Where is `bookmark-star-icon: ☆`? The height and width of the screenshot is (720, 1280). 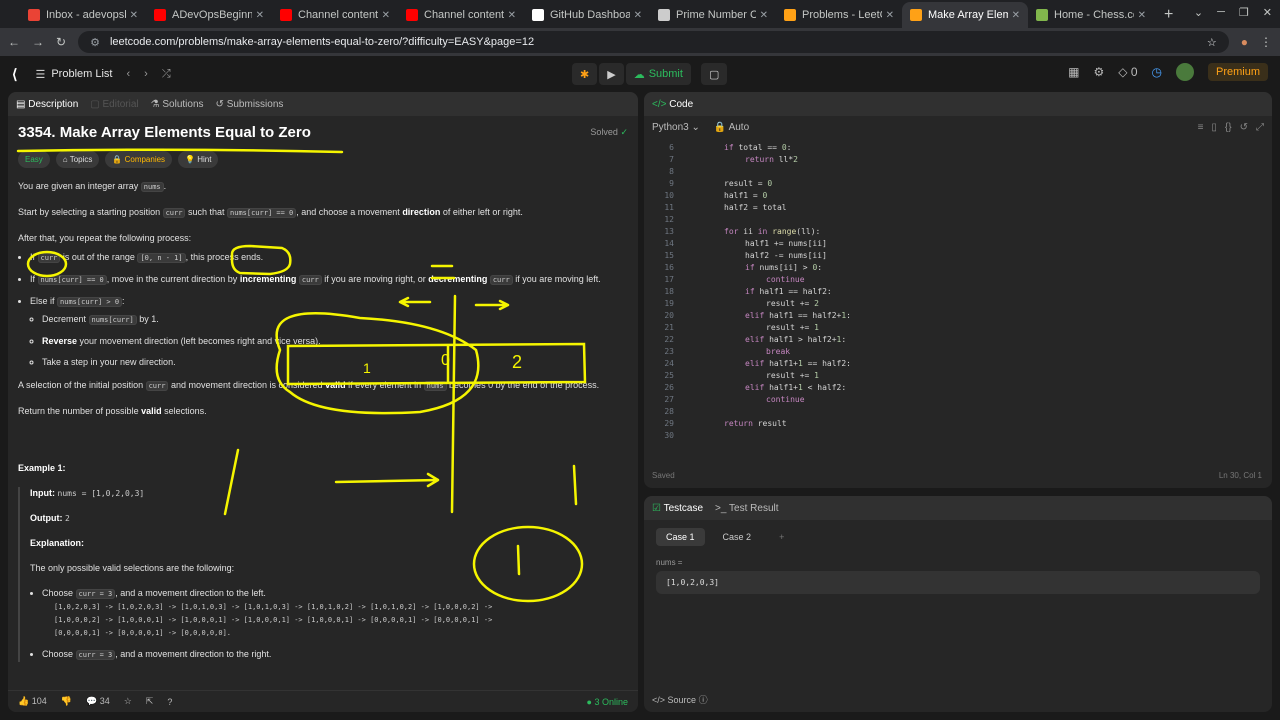
bookmark-star-icon: ☆ is located at coordinates (1212, 42).